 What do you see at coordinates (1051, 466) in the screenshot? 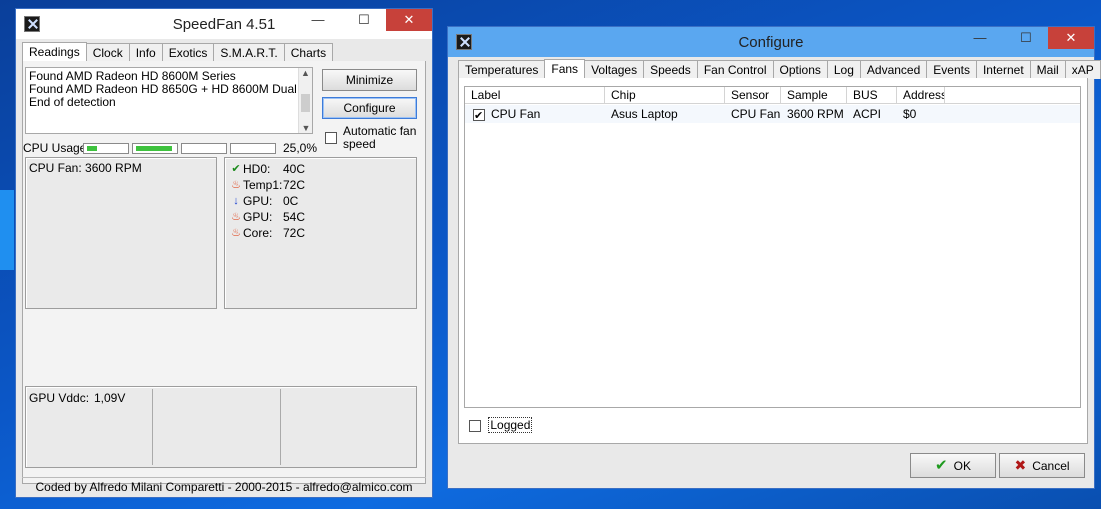
I see `cancel-label: Cancel` at bounding box center [1051, 466].